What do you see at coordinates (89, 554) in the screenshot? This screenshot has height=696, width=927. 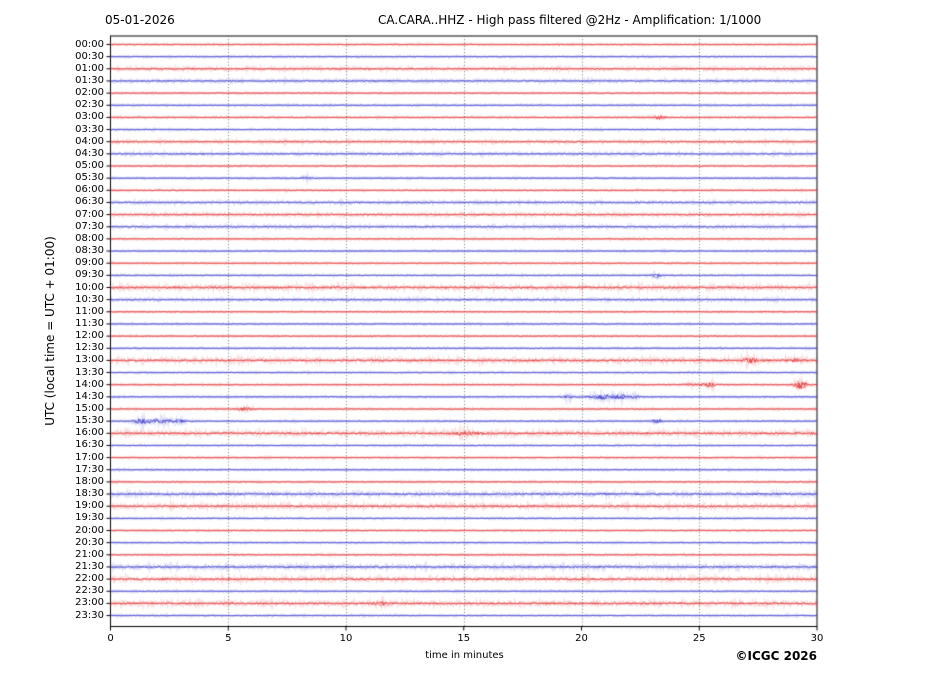 I see `row-label-2100: 21:00` at bounding box center [89, 554].